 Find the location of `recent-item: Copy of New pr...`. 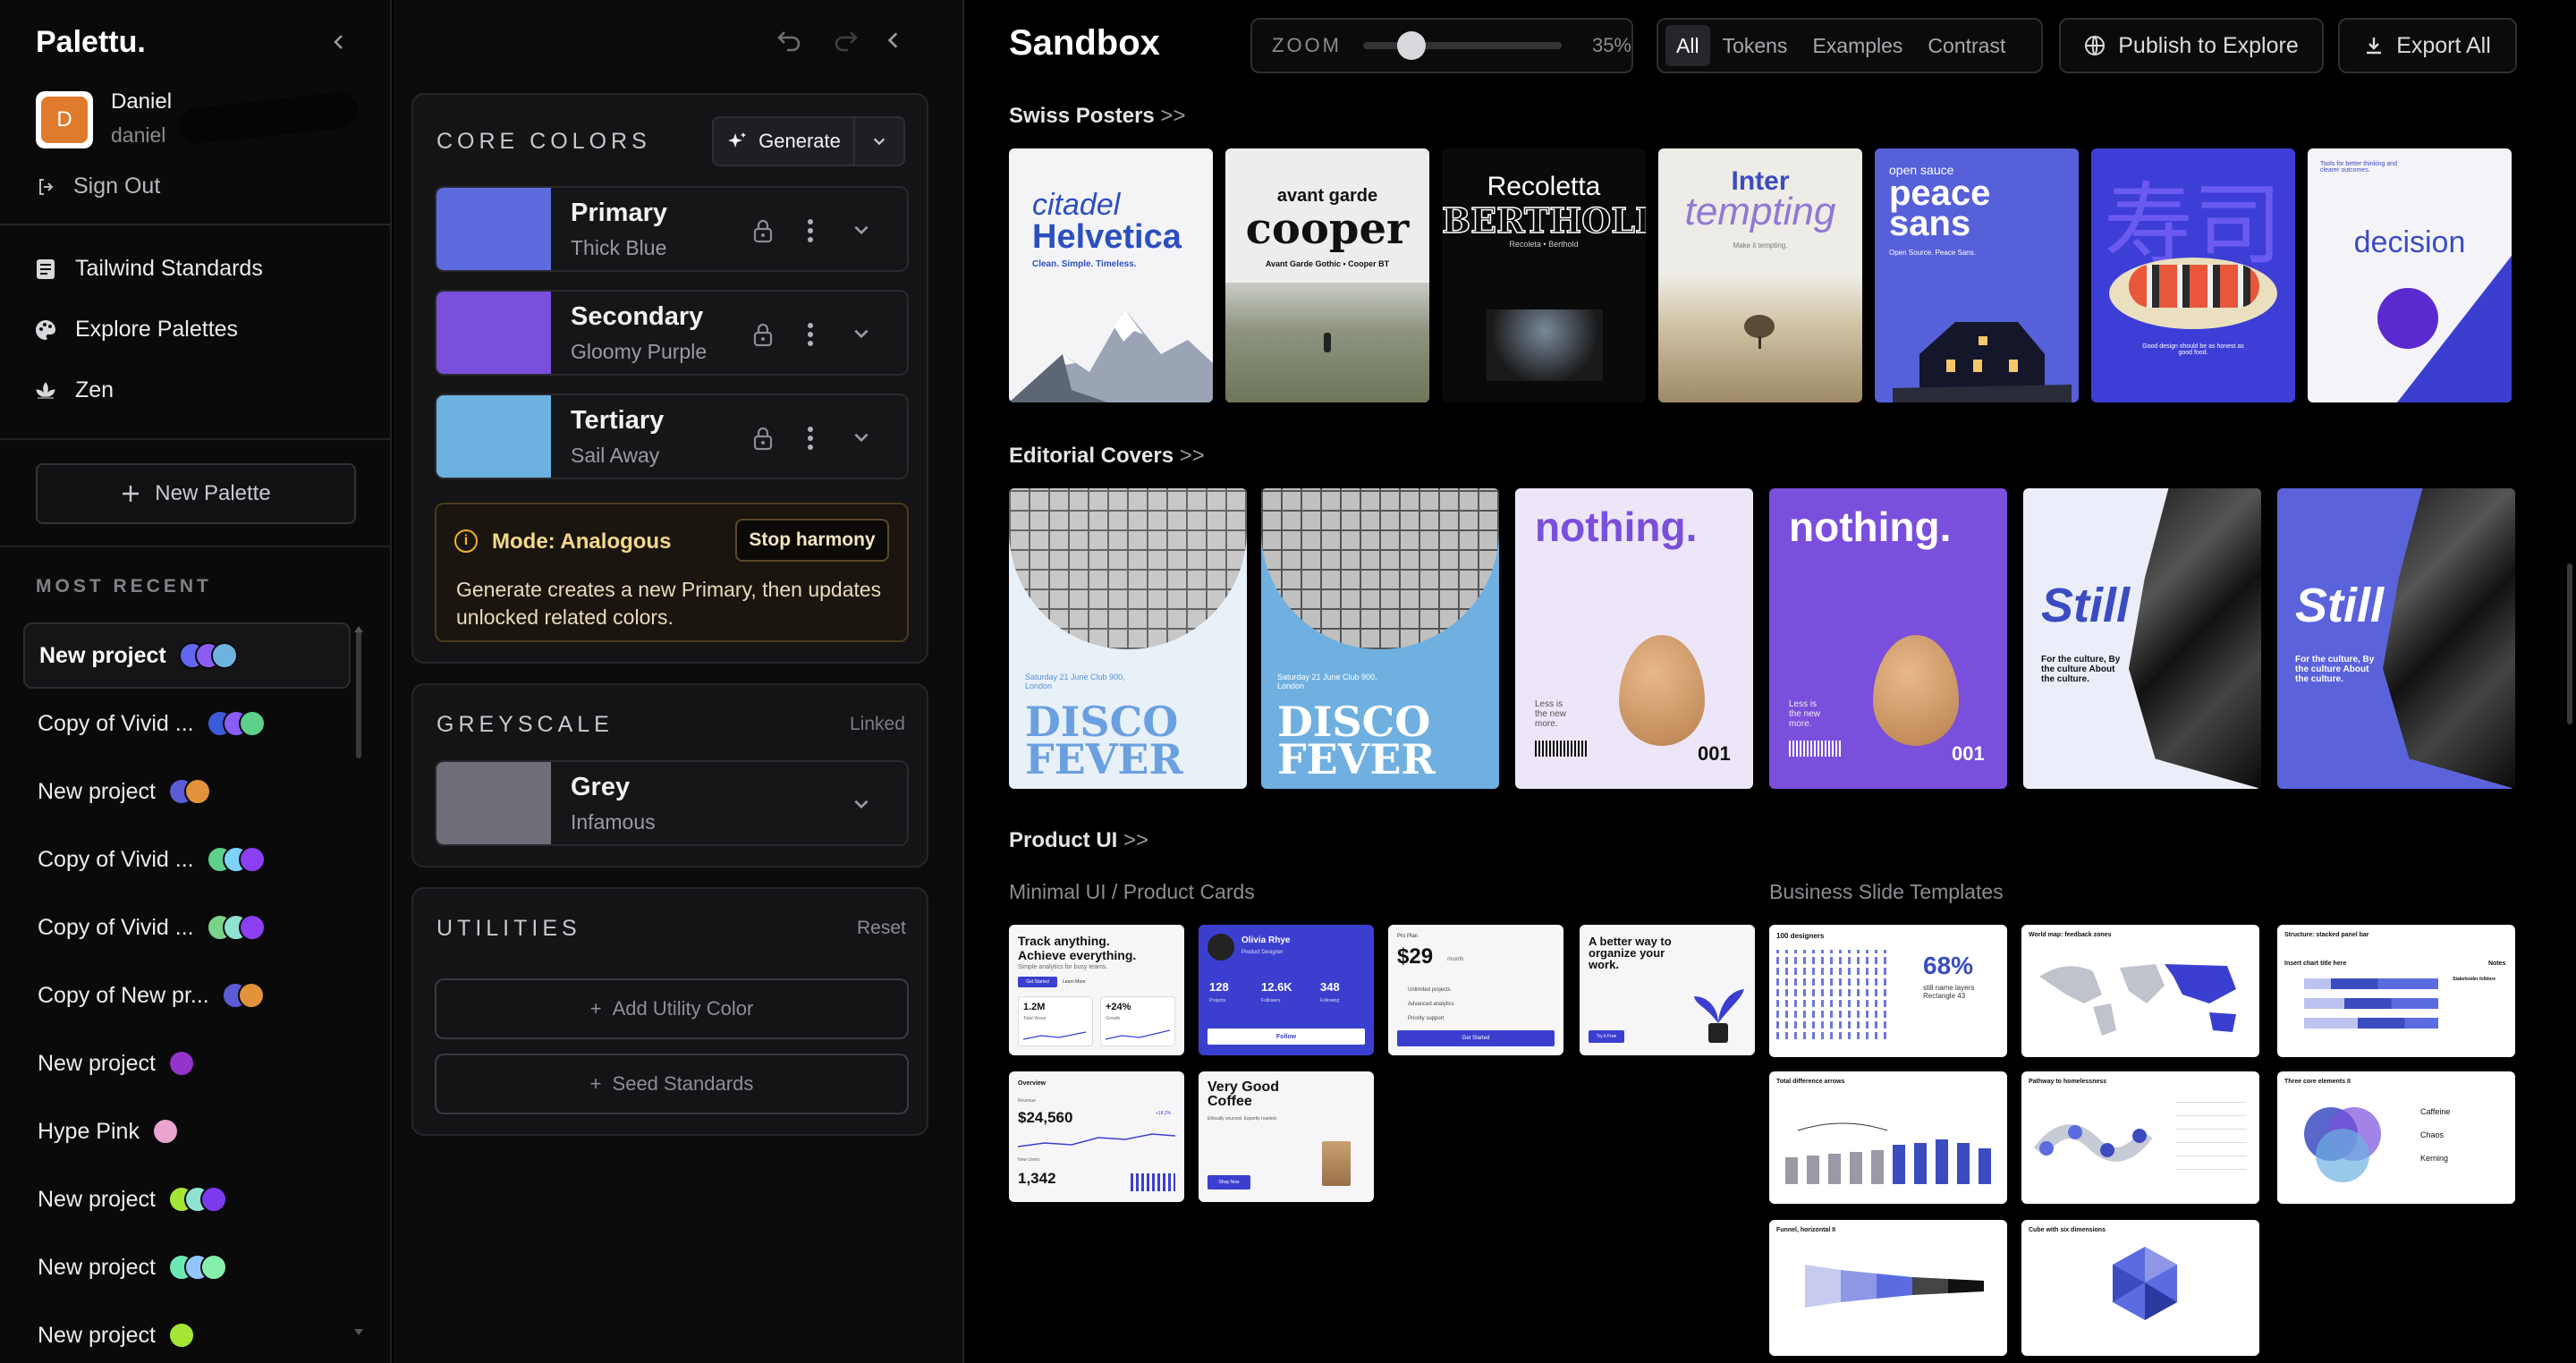

recent-item: Copy of New pr... is located at coordinates (187, 995).